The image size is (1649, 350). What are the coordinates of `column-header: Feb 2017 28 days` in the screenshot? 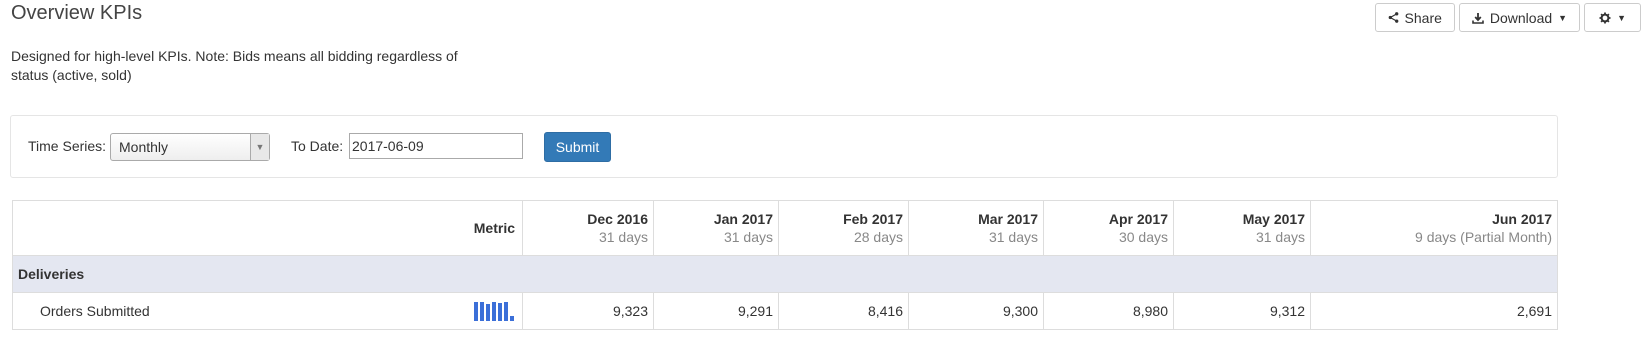 It's located at (843, 228).